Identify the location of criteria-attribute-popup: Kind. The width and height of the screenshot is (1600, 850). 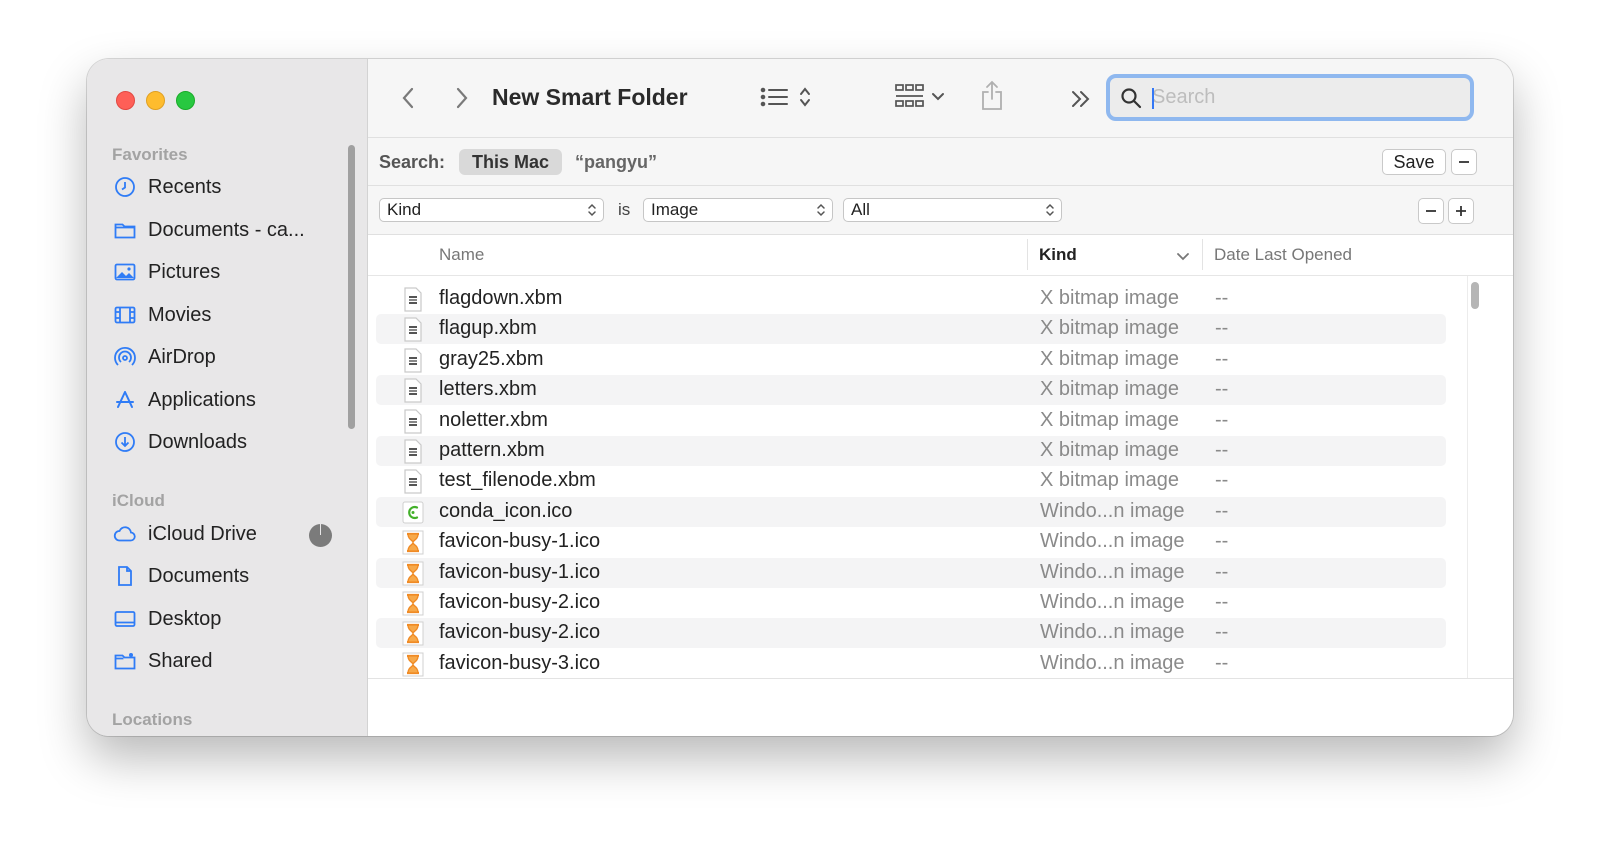
(491, 210).